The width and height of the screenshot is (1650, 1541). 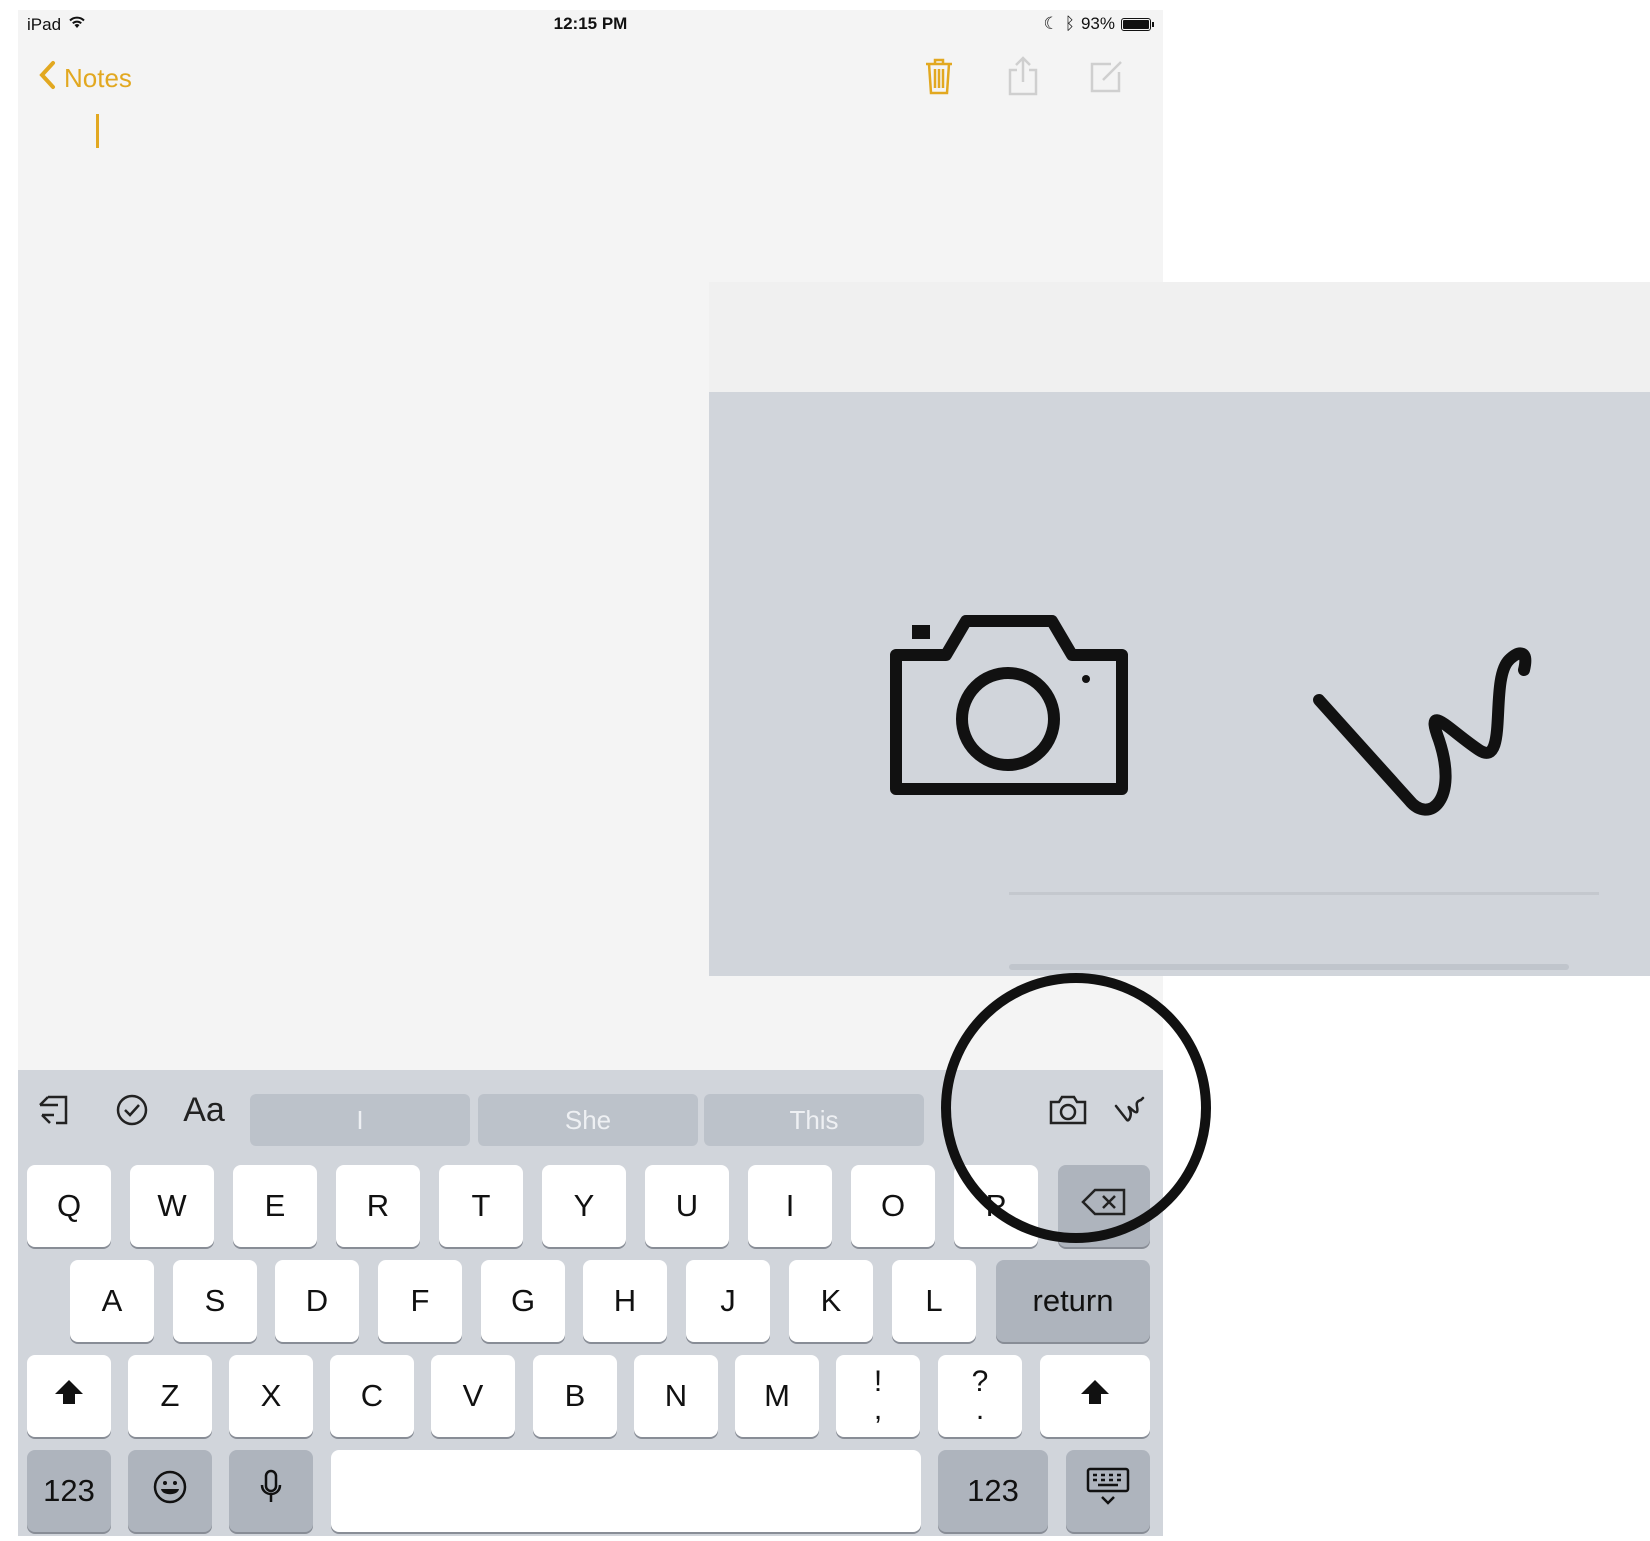 What do you see at coordinates (1051, 23) in the screenshot?
I see `moon-icon: ☾` at bounding box center [1051, 23].